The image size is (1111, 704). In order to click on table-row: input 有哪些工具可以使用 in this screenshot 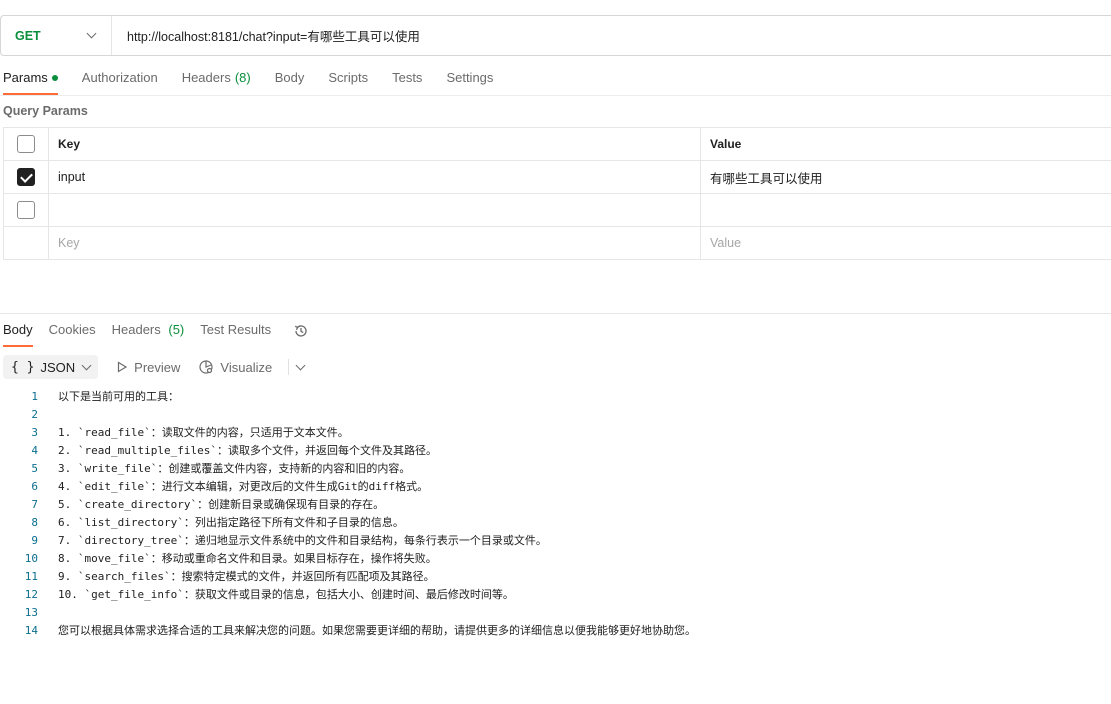, I will do `click(557, 177)`.